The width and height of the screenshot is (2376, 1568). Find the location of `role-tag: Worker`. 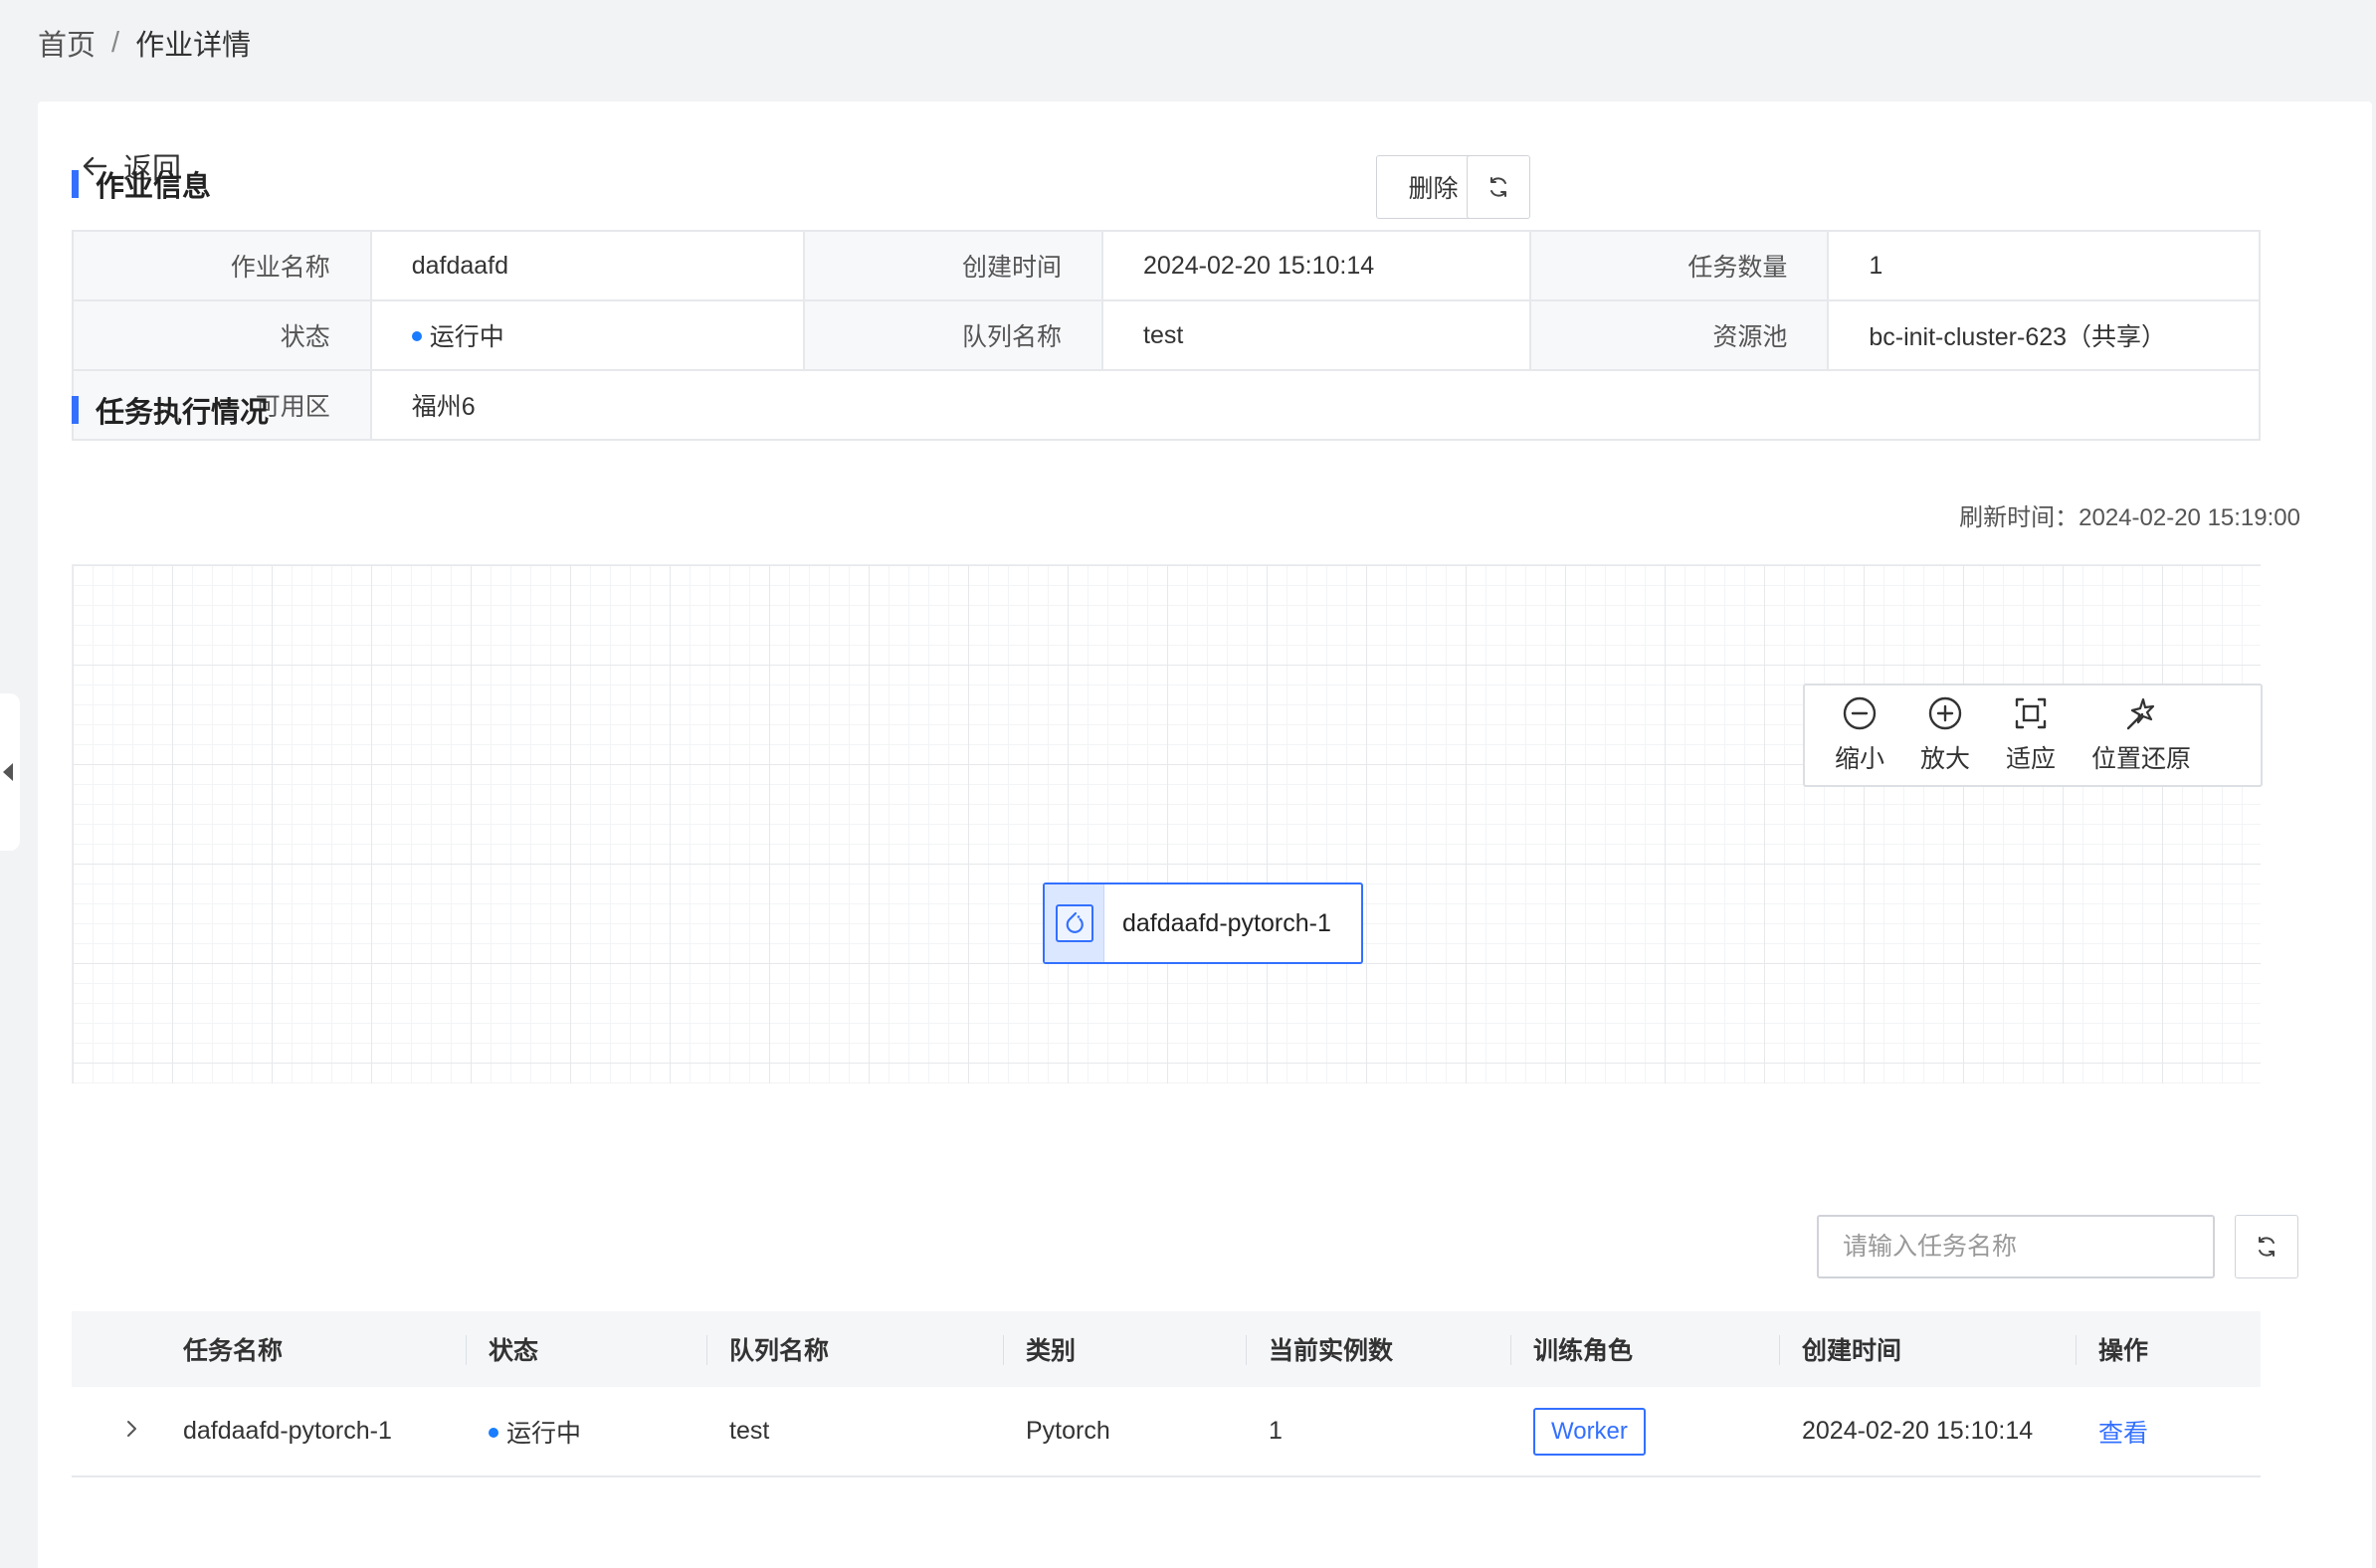

role-tag: Worker is located at coordinates (1589, 1431).